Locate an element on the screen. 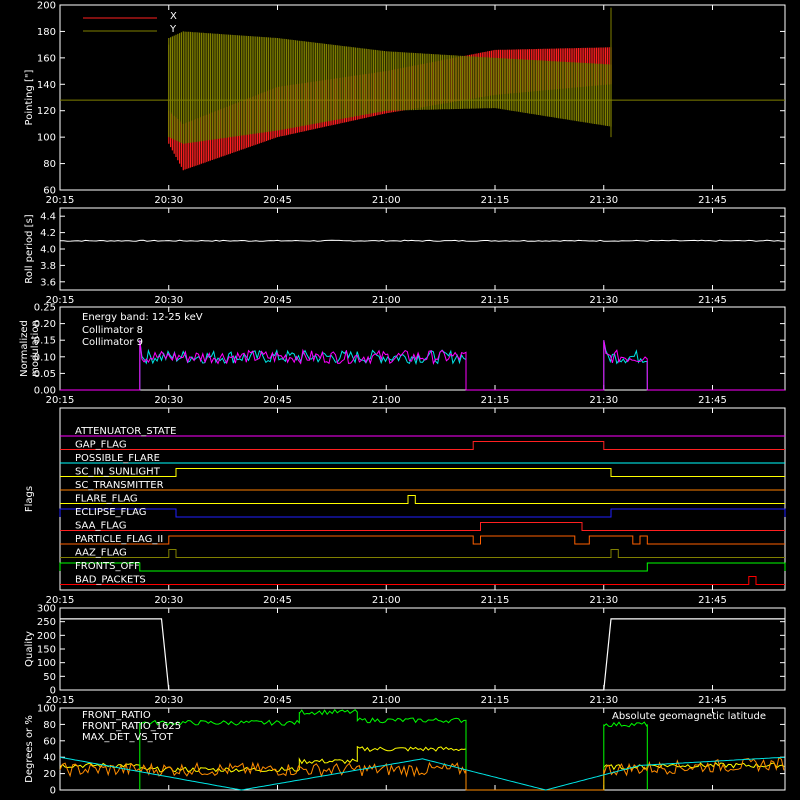  flag-label-saa-flag: SAA_FLAG is located at coordinates (100, 526).